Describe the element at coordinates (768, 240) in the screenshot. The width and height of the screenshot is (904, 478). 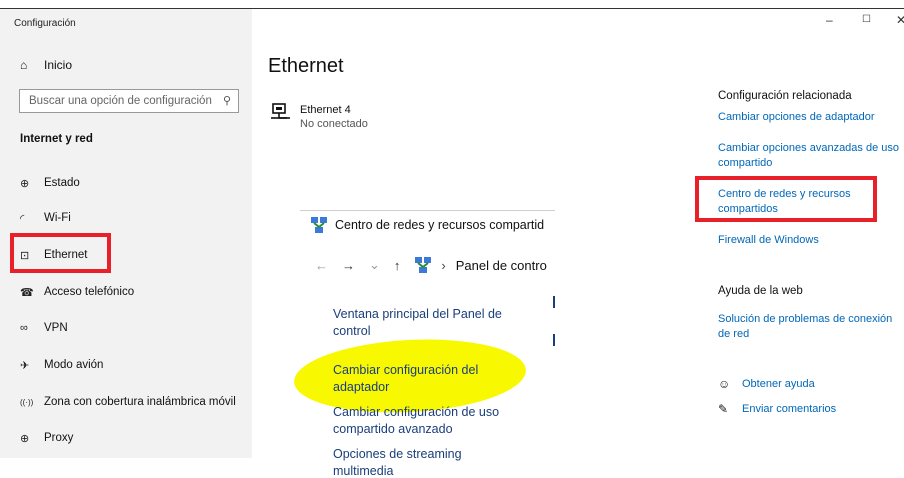
I see `link-windows-firewall: Firewall de Windows` at that location.